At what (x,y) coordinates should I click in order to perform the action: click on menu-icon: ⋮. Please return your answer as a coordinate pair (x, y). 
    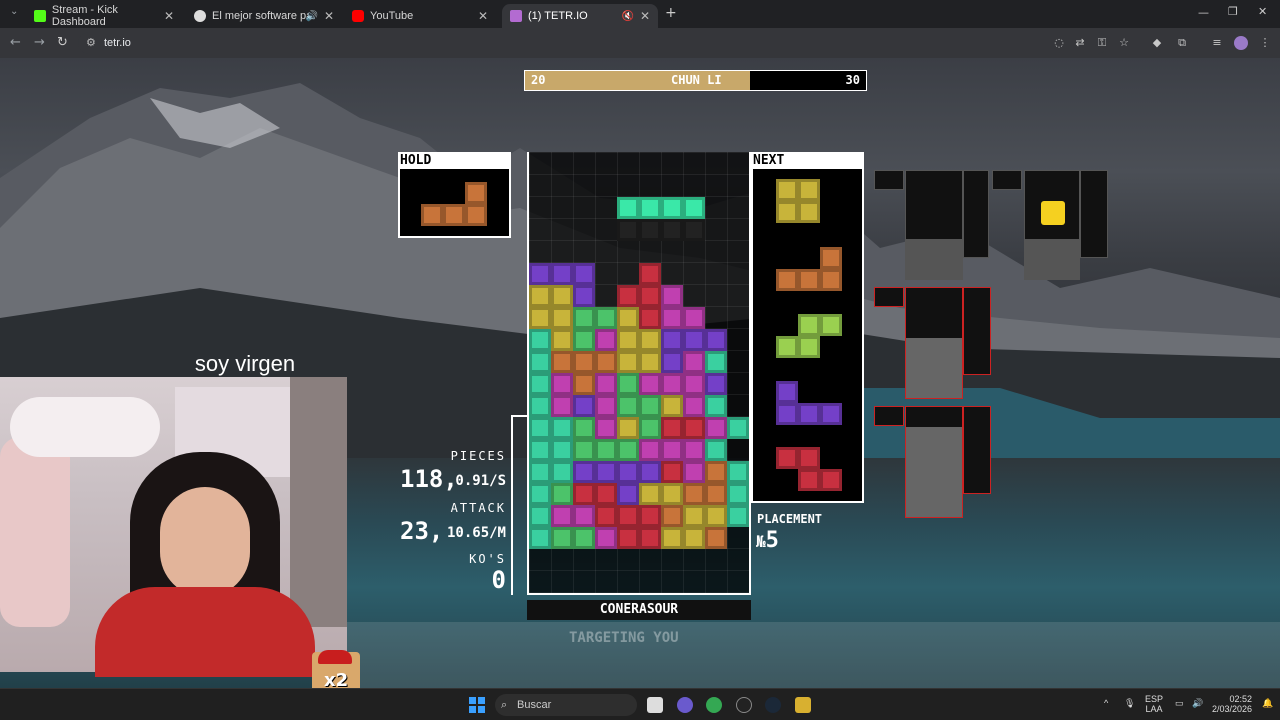
    Looking at the image, I should click on (1265, 43).